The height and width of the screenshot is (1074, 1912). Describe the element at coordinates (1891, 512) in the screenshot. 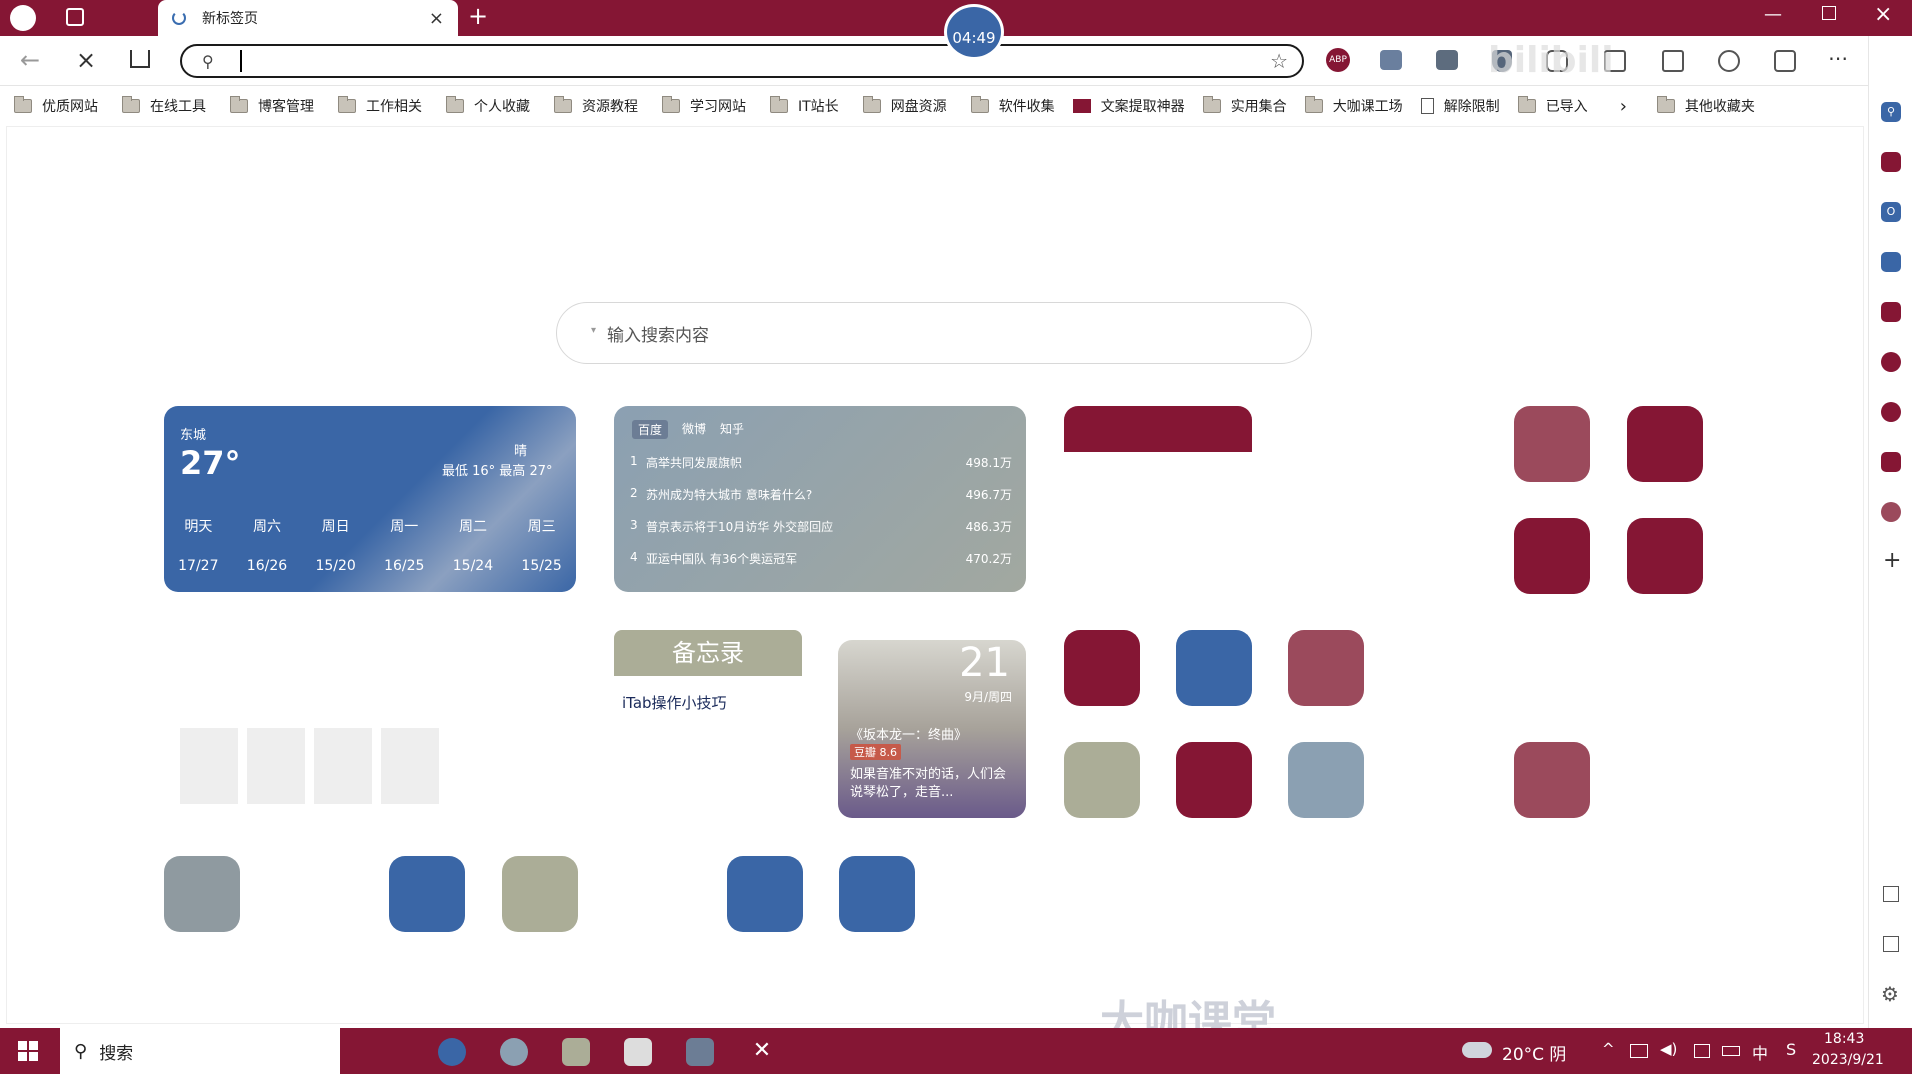

I see `settings-app-icon` at that location.